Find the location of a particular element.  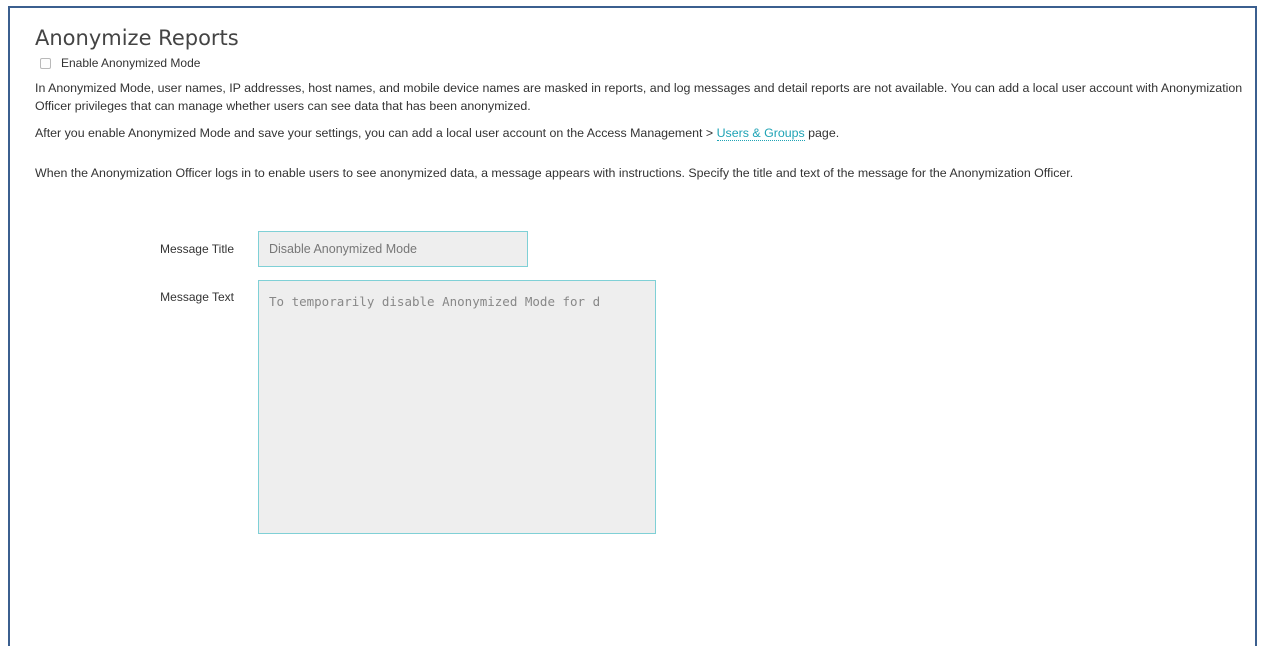

message-text-label: Message Text is located at coordinates (197, 297).